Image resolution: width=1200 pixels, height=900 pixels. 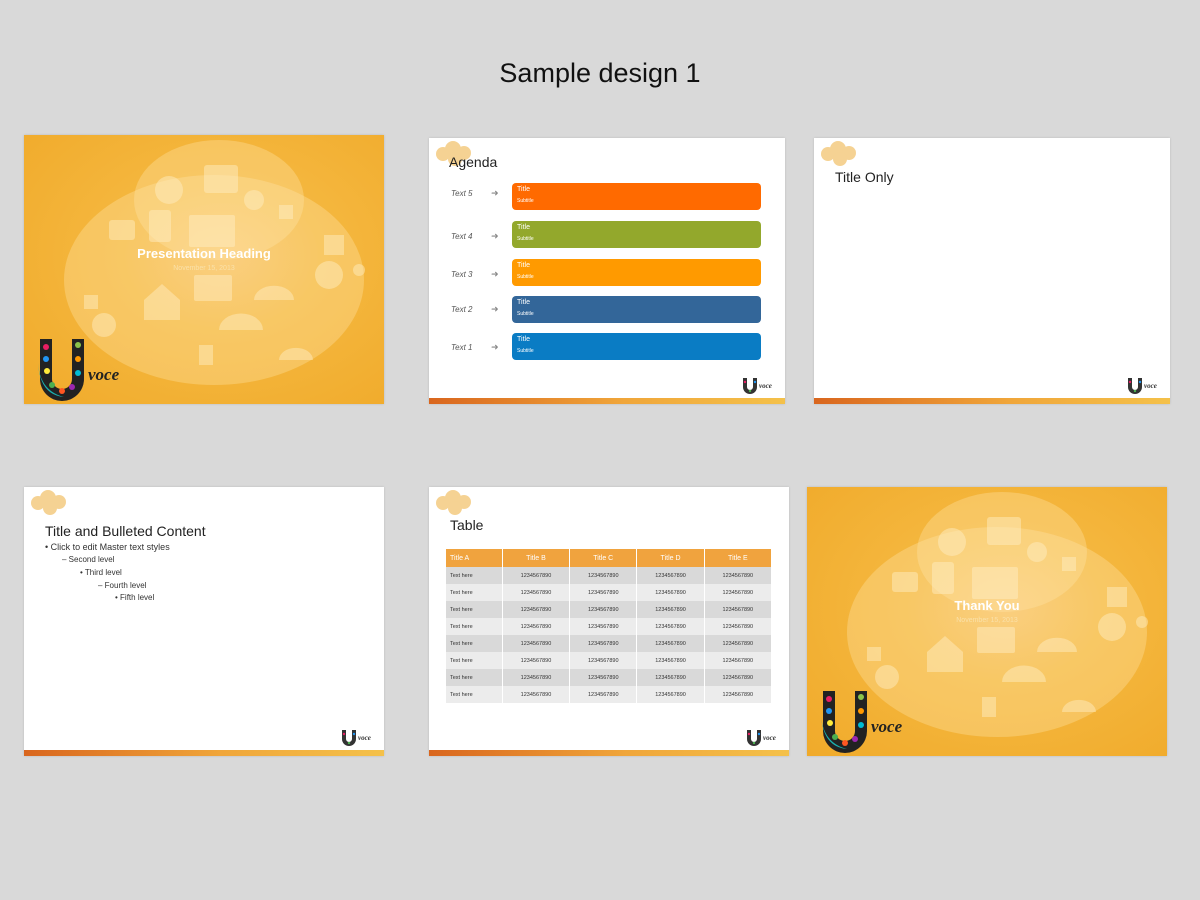 I want to click on slide-closing: Thank You November 15, 2013 voce, so click(x=987, y=621).